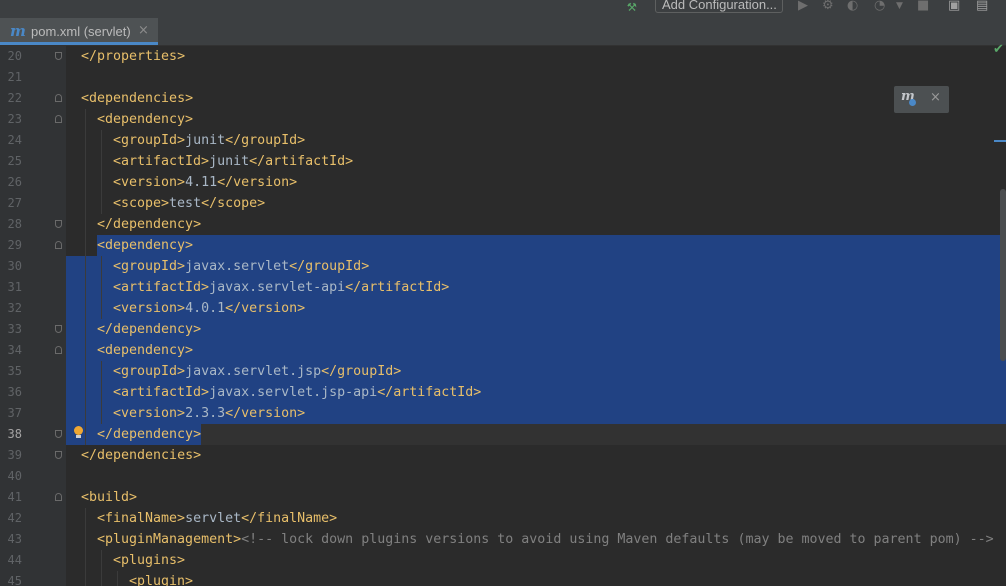 This screenshot has width=1006, height=586. What do you see at coordinates (503, 56) in the screenshot?
I see `code-line: 20 </properties>` at bounding box center [503, 56].